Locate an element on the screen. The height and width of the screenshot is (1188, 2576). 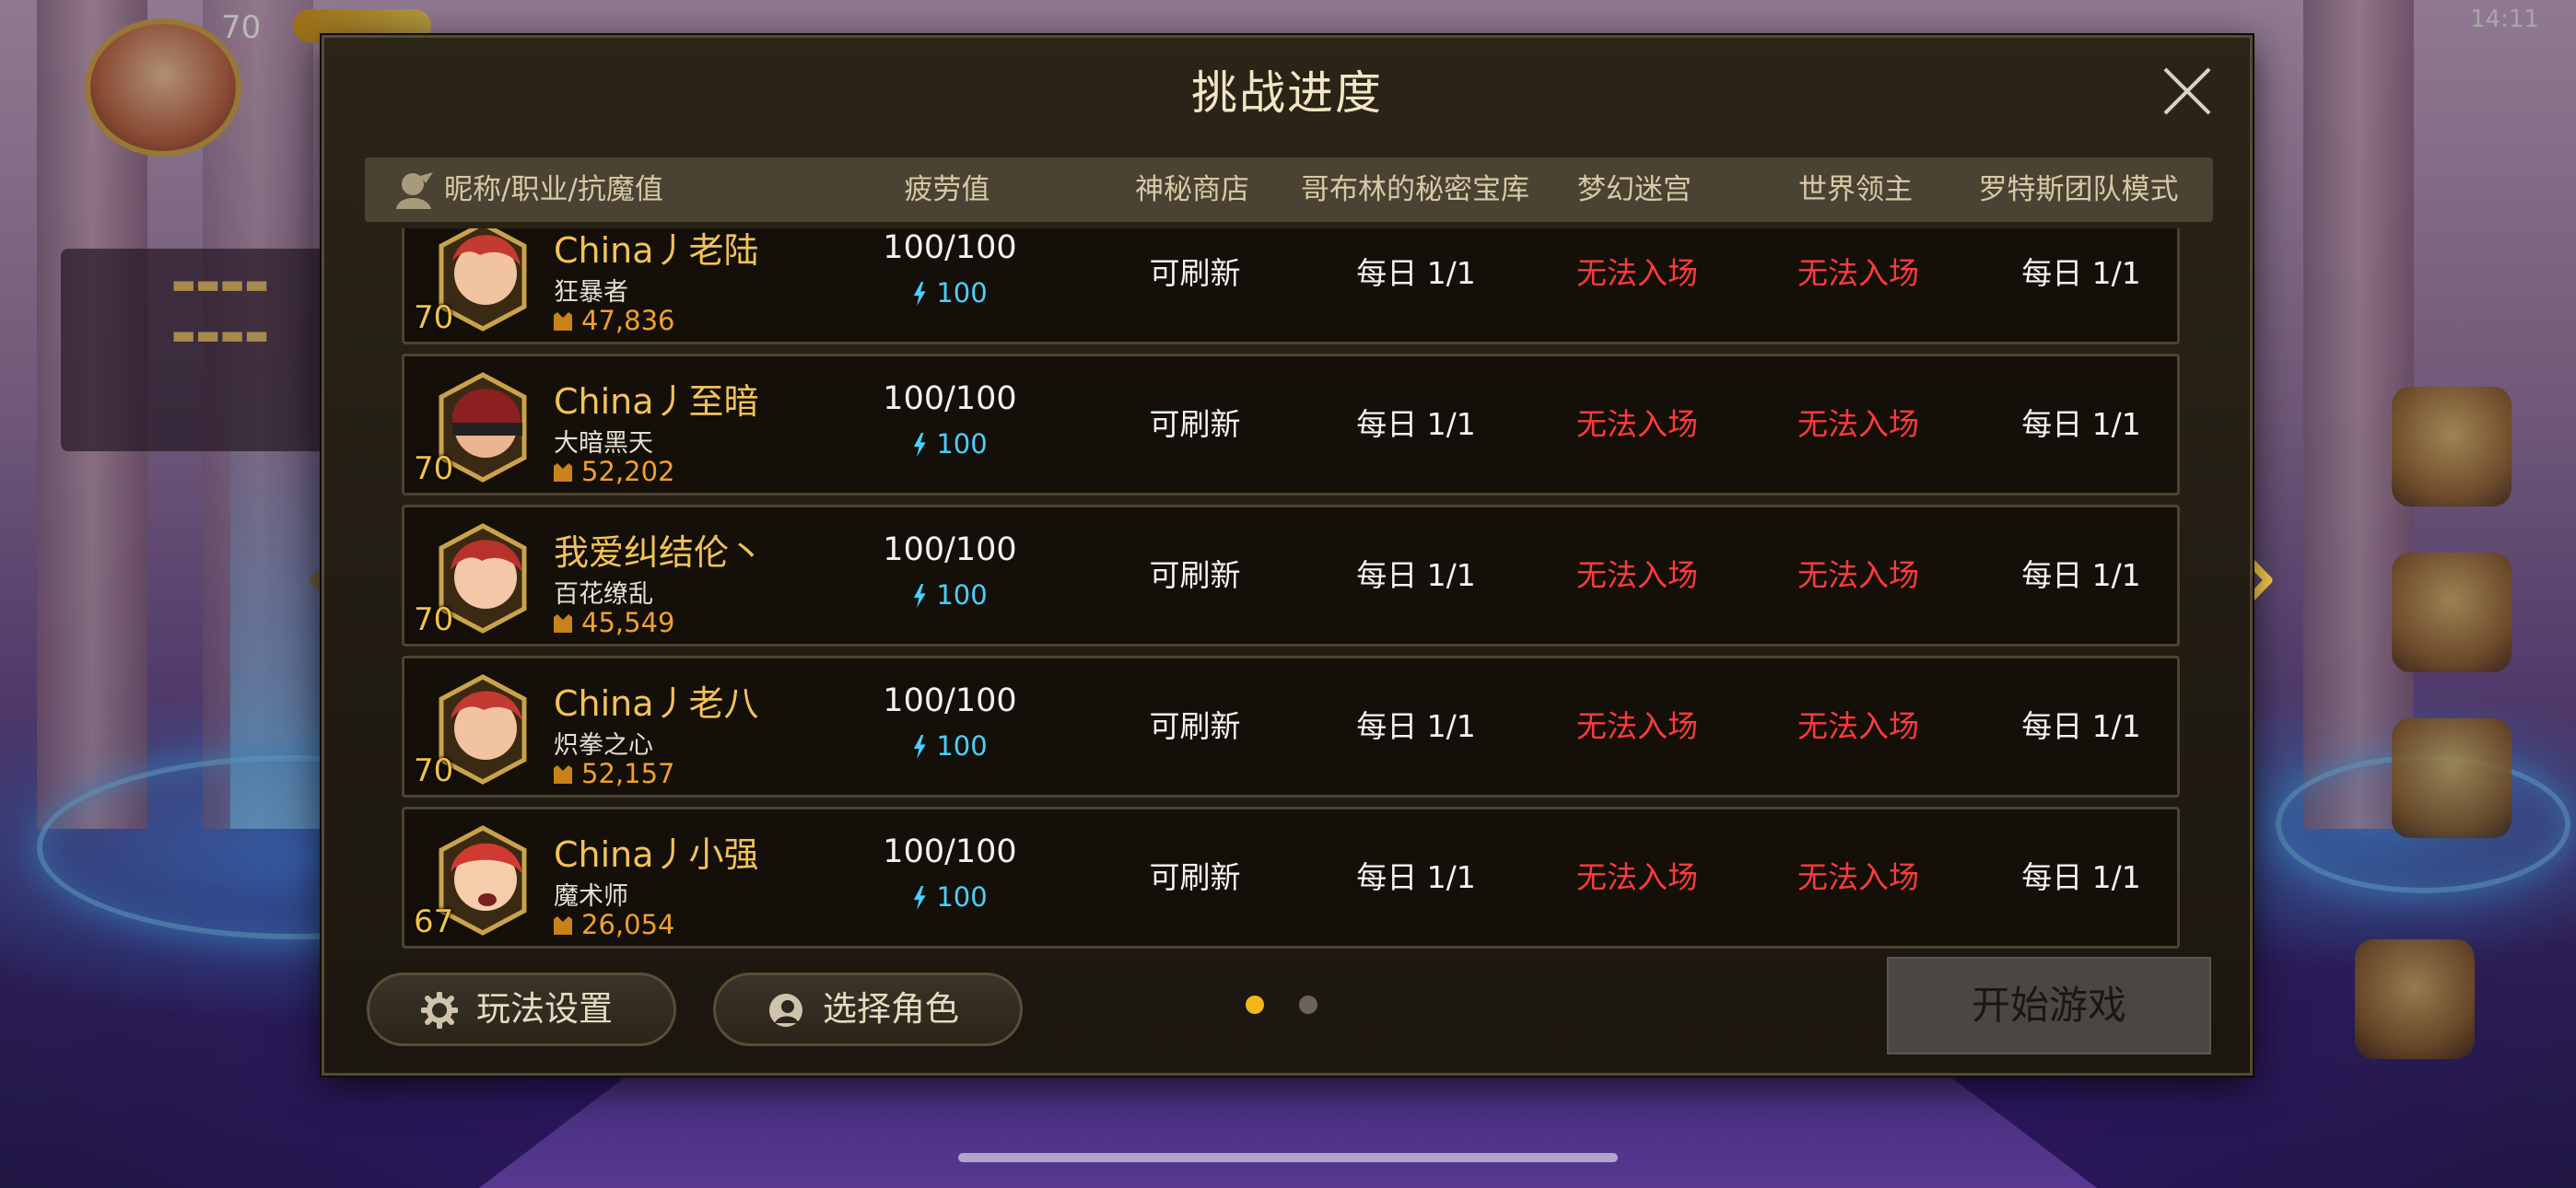
character-level: 67 is located at coordinates (434, 921).